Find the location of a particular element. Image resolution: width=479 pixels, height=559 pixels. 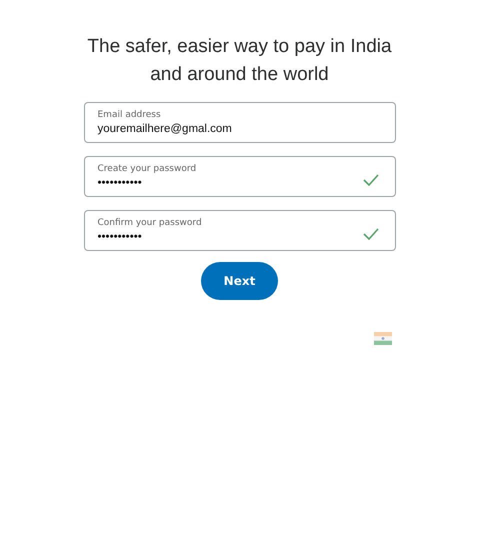

input-field: Email address youremailhere@gmal.com is located at coordinates (240, 122).